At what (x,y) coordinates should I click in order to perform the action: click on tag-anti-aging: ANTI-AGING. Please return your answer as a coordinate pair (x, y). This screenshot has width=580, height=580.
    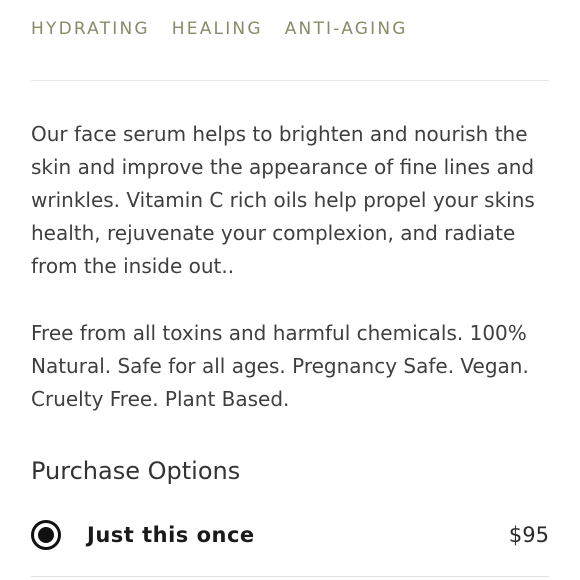
    Looking at the image, I should click on (346, 29).